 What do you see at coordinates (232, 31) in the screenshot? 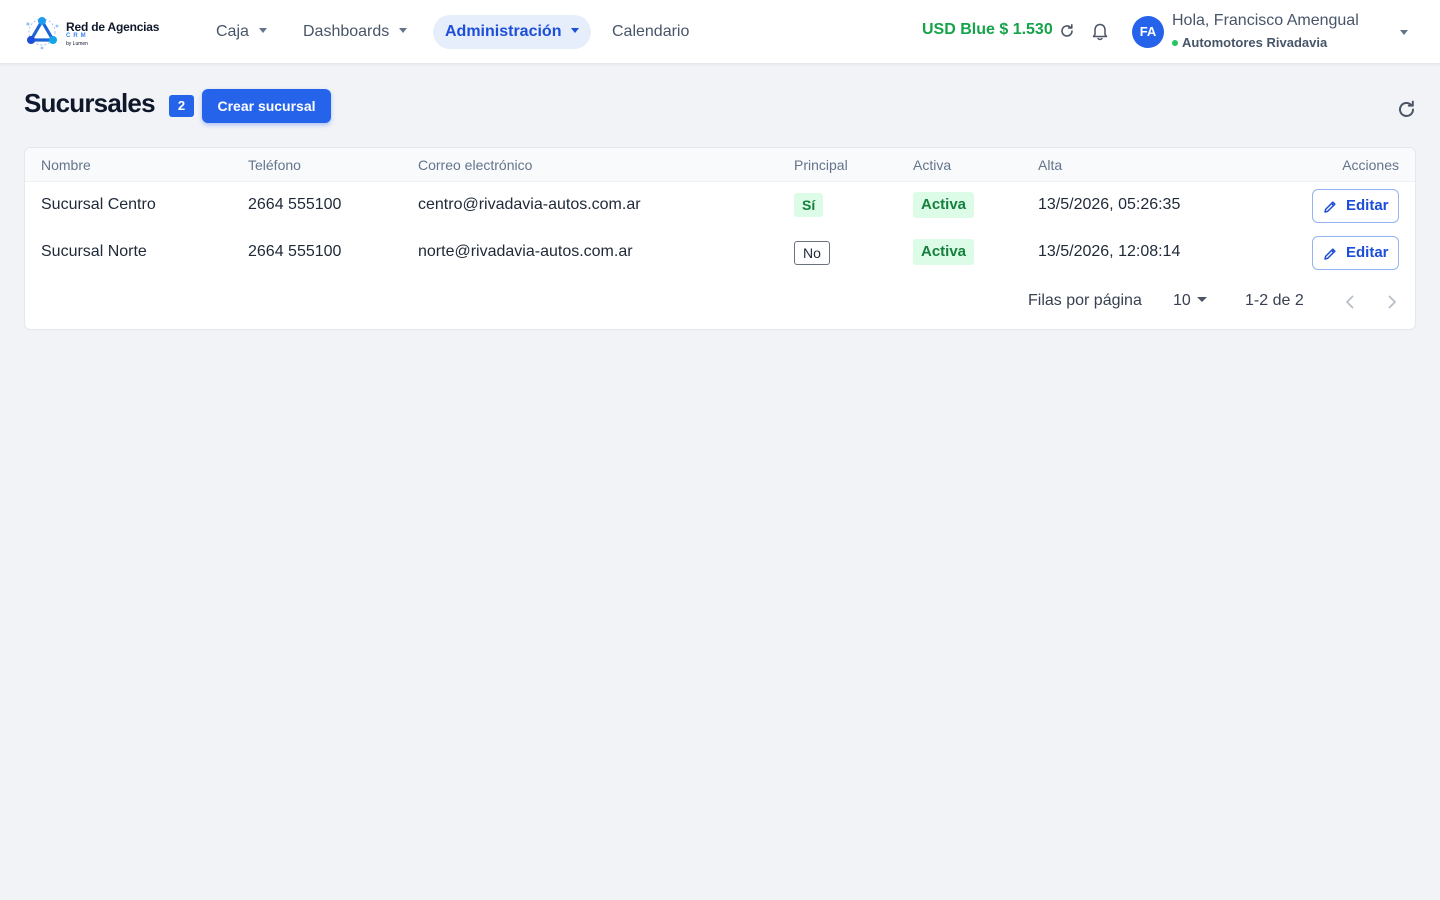
I see `nav-item-label: Caja` at bounding box center [232, 31].